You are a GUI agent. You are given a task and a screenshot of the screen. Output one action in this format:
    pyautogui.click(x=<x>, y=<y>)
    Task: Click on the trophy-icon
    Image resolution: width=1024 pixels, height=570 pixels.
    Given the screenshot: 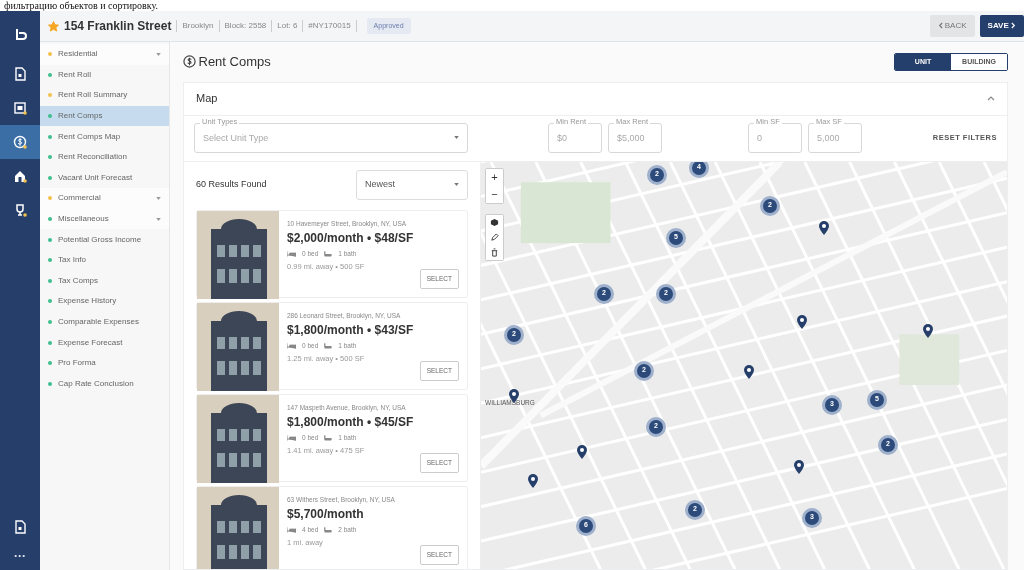 What is the action you would take?
    pyautogui.click(x=20, y=210)
    